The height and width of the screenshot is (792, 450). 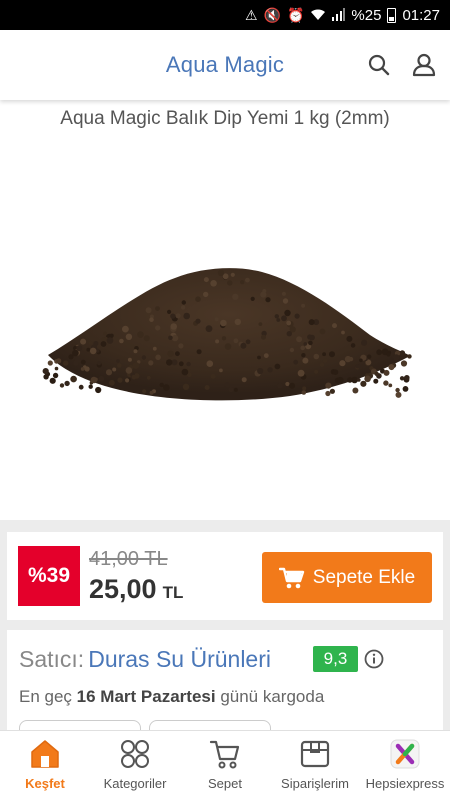 I want to click on page-title: Aqua Magic, so click(x=225, y=64).